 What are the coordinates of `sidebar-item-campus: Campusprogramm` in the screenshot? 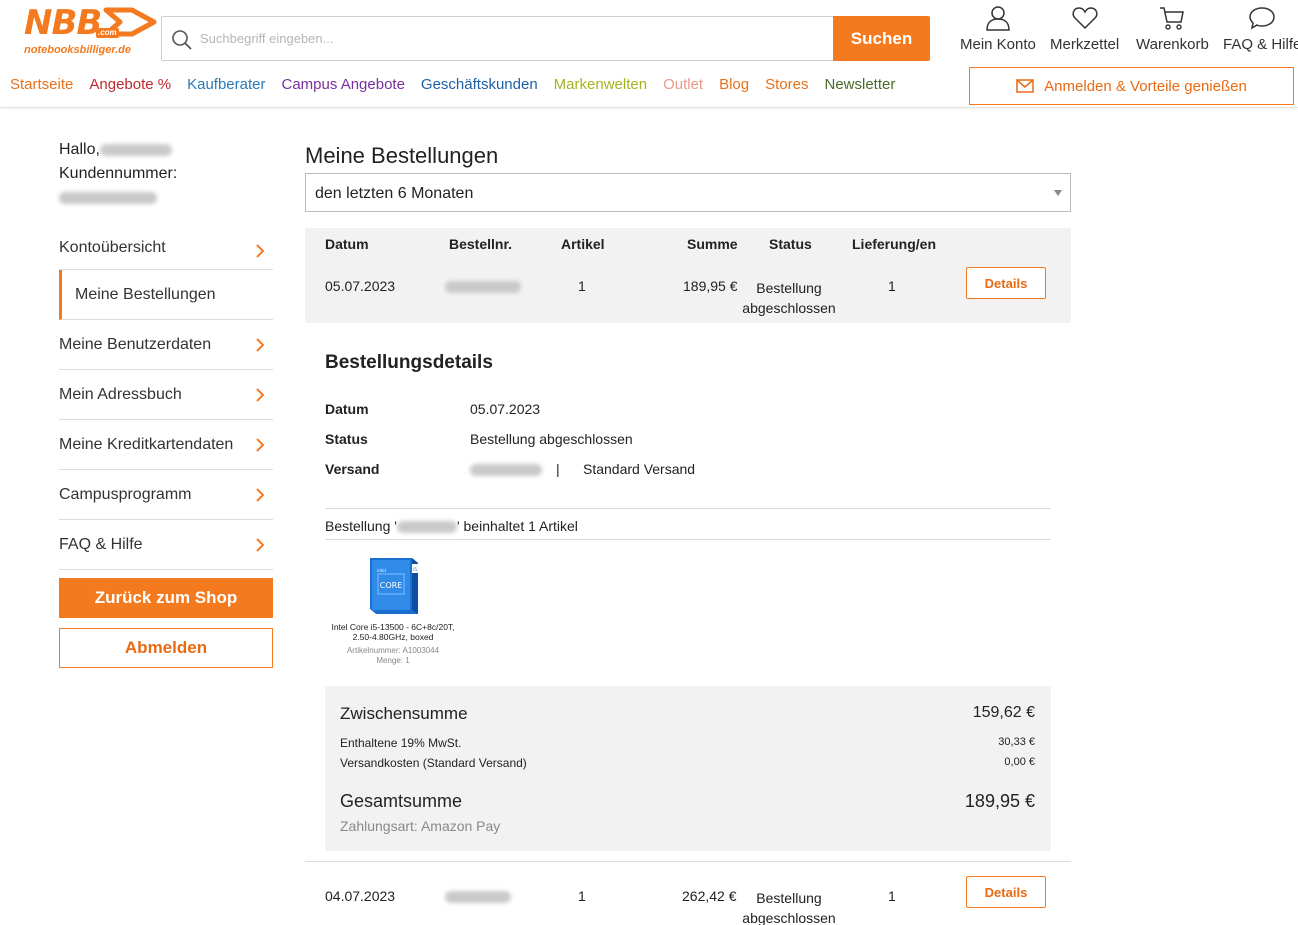 It's located at (166, 495).